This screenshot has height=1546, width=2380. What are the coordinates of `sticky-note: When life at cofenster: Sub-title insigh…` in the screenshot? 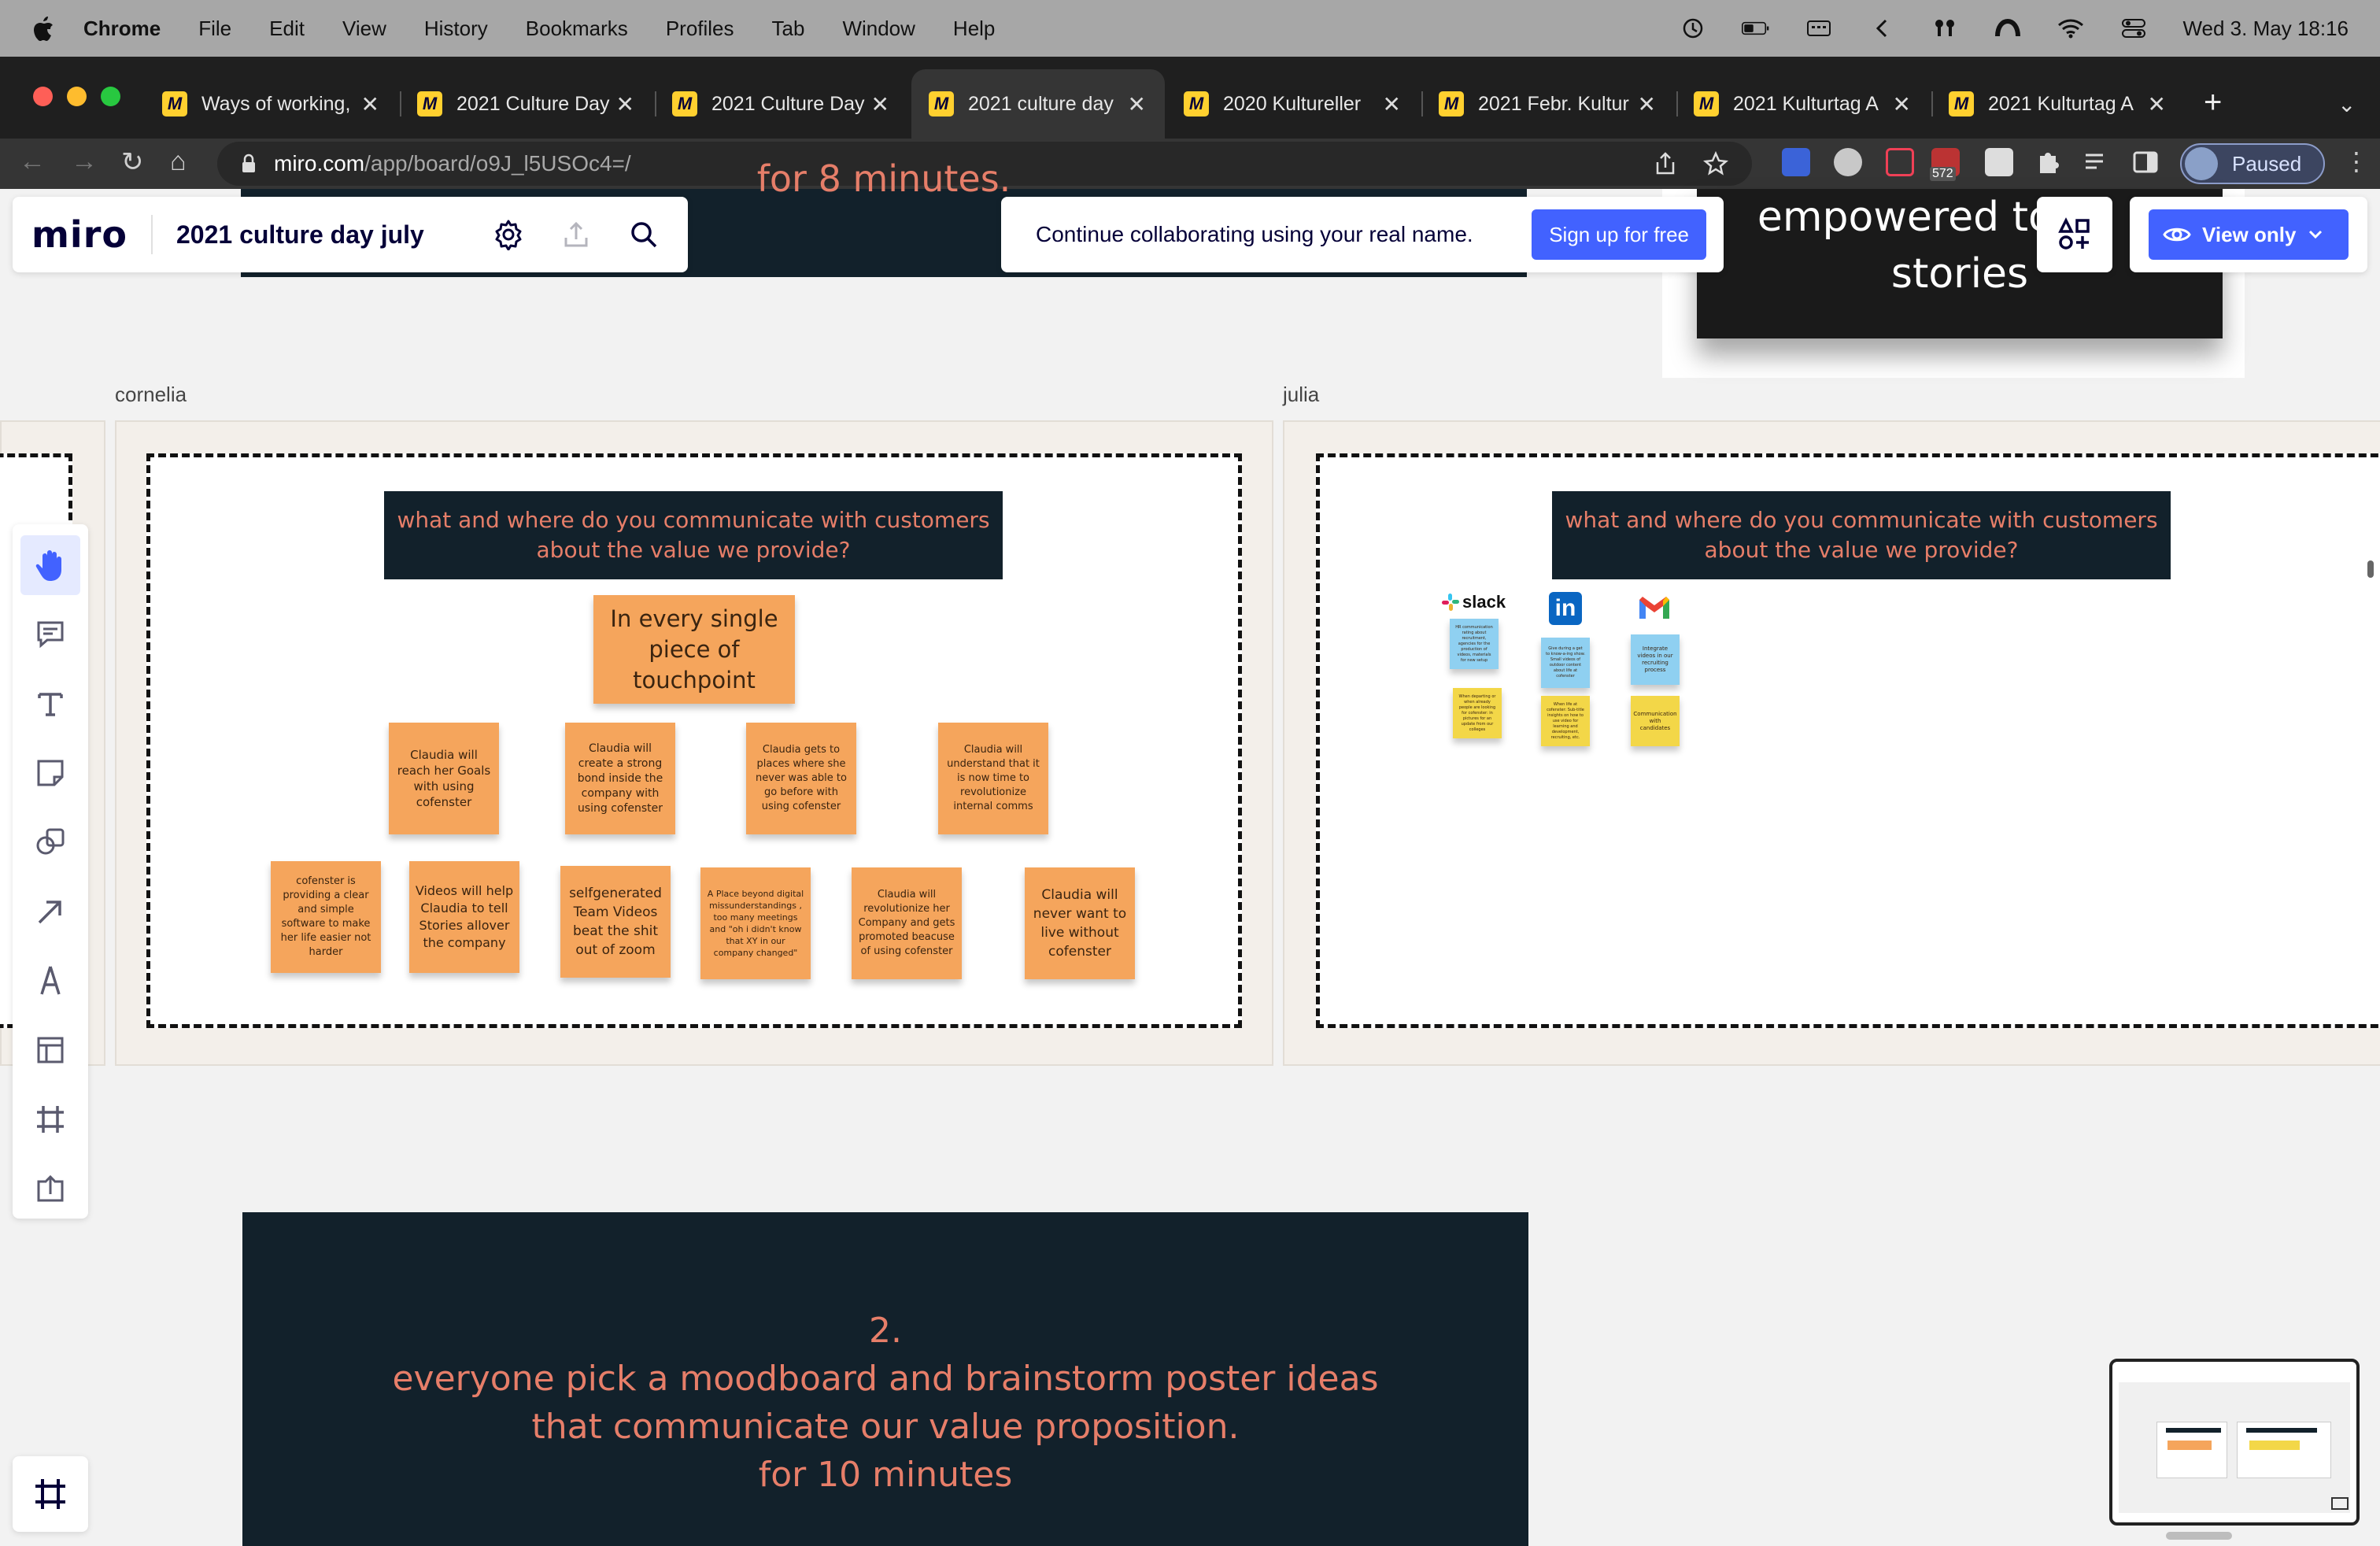 It's located at (1565, 721).